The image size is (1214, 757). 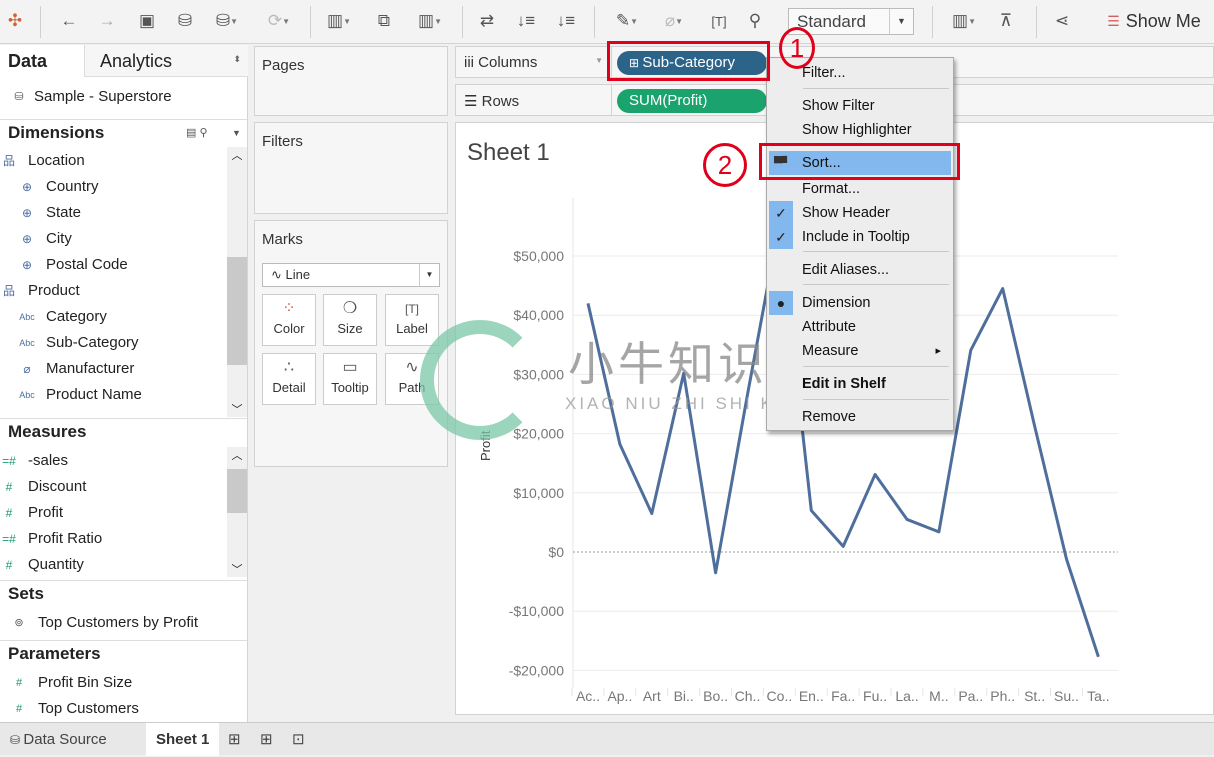 I want to click on sort-ascending-icon: ↓≡, so click(x=526, y=21).